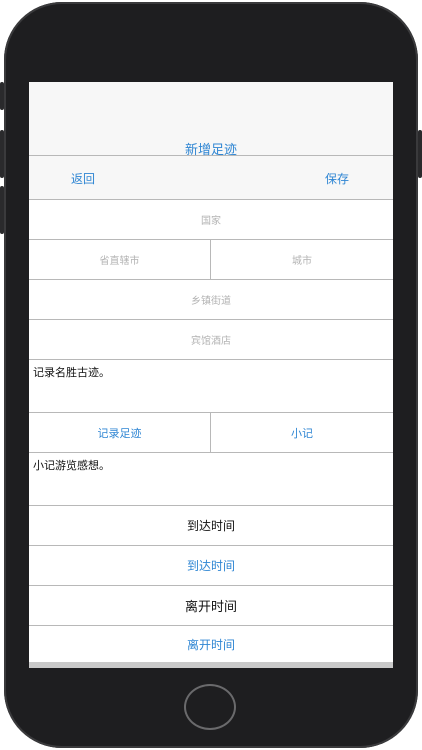  I want to click on departure-time-button: 离开时间, so click(211, 644).